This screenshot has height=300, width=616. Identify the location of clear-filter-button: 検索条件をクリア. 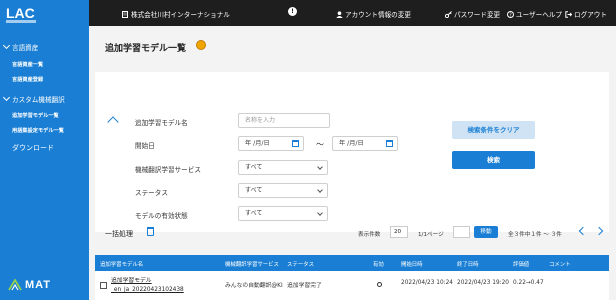
(493, 130).